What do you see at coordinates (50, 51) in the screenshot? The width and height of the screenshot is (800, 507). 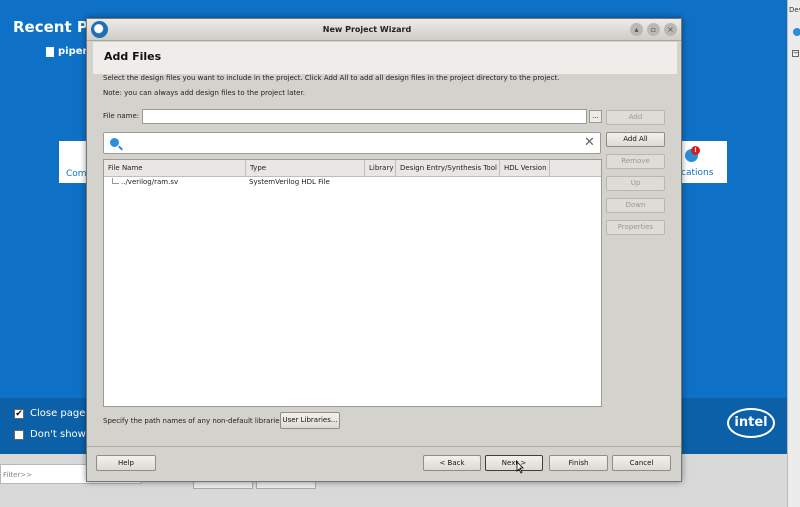 I see `document-icon` at bounding box center [50, 51].